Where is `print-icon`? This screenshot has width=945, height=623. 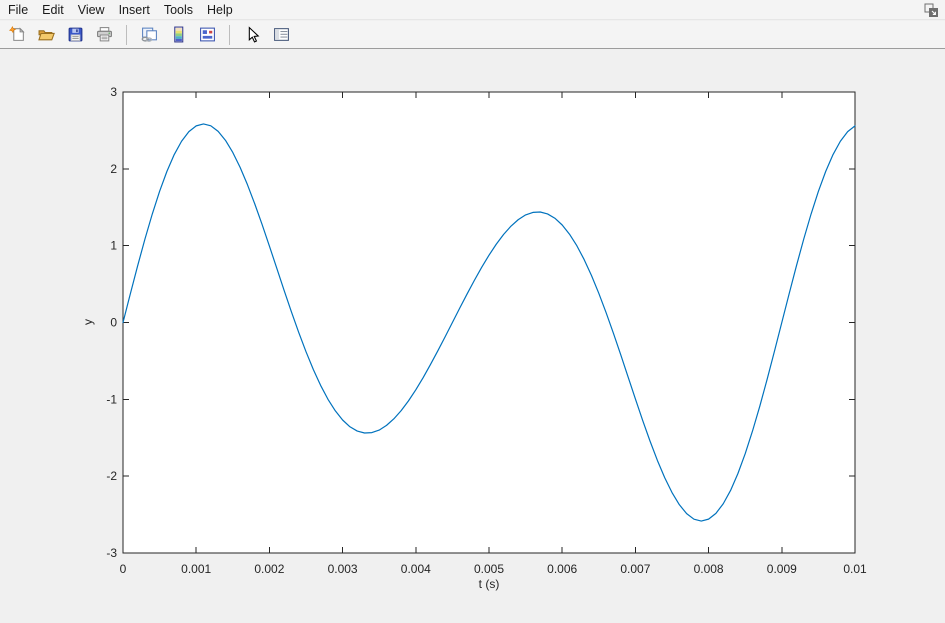
print-icon is located at coordinates (104, 34).